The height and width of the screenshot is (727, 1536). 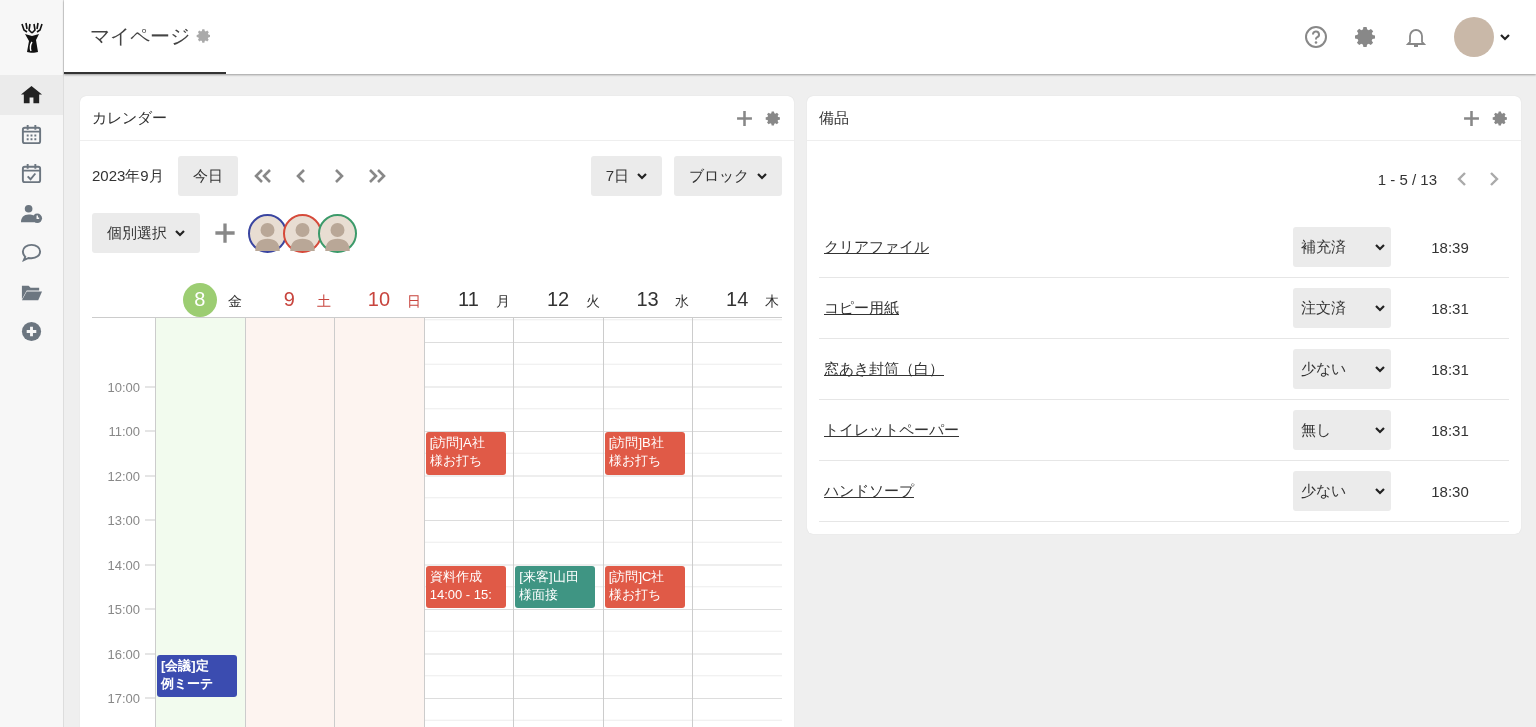 What do you see at coordinates (131, 386) in the screenshot?
I see `time-label: 10:00` at bounding box center [131, 386].